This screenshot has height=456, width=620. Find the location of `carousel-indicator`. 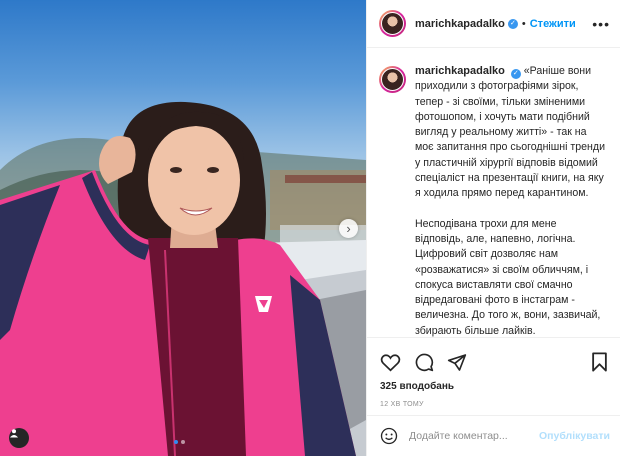

carousel-indicator is located at coordinates (179, 442).